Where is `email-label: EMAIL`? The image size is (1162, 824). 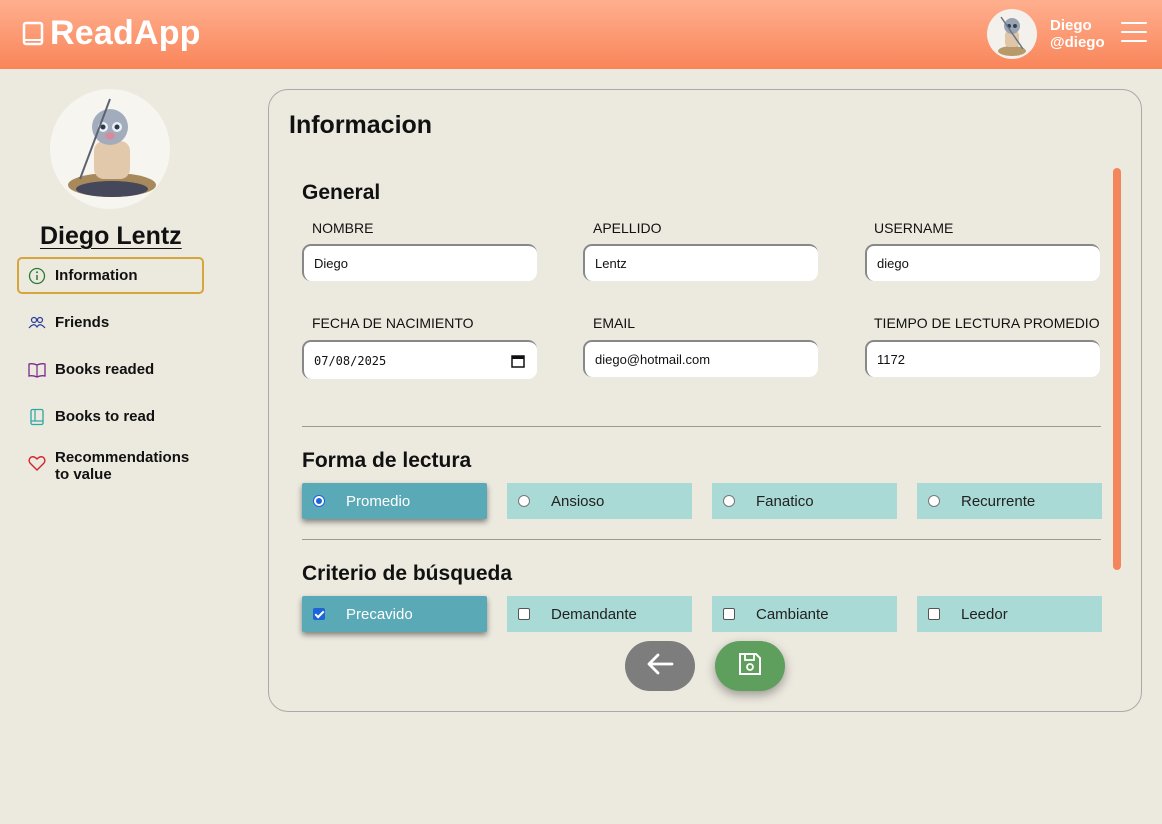
email-label: EMAIL is located at coordinates (614, 323).